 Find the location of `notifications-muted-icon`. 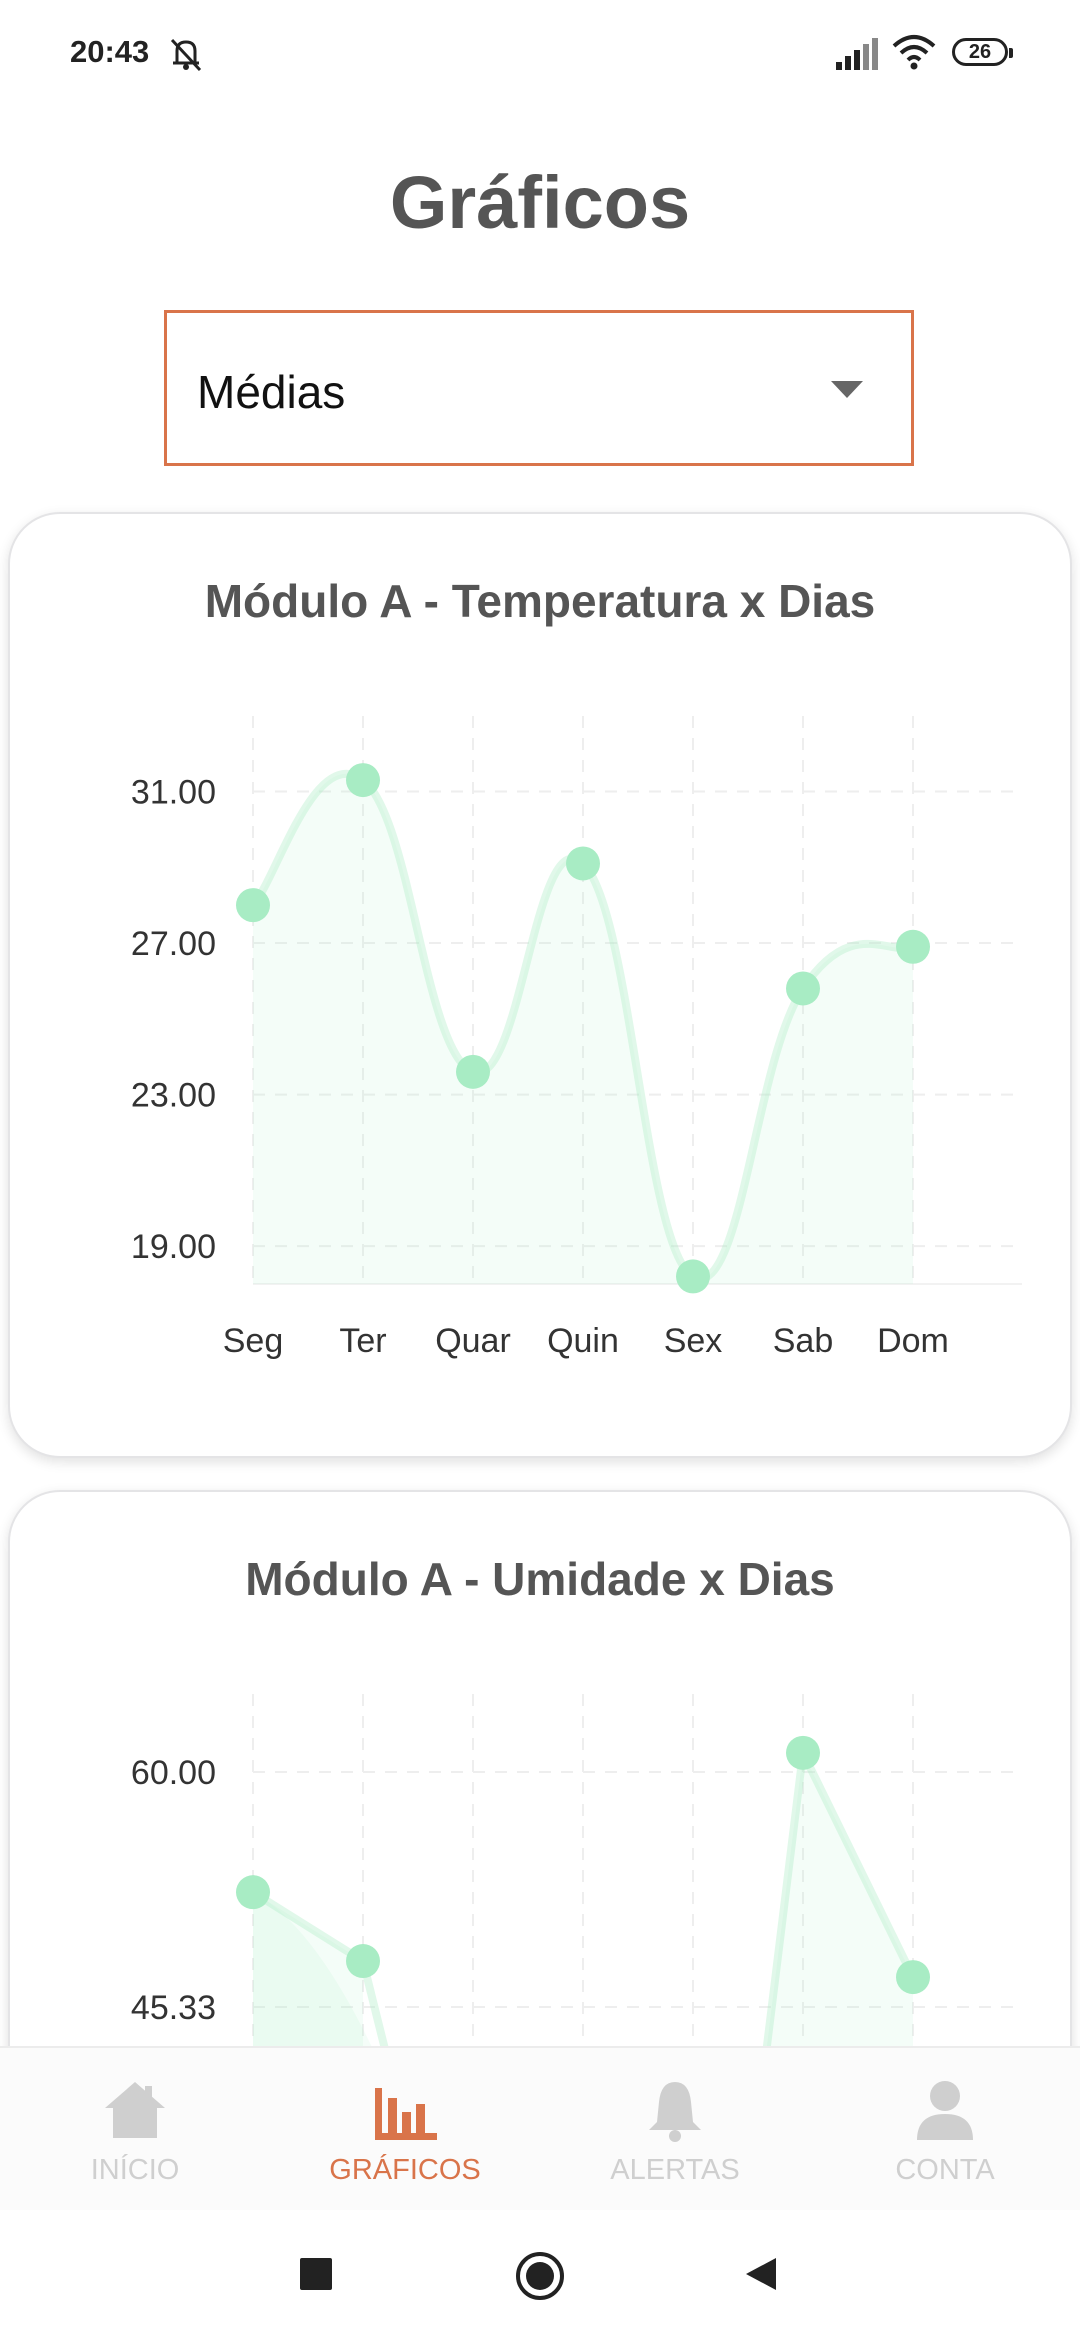

notifications-muted-icon is located at coordinates (186, 56).